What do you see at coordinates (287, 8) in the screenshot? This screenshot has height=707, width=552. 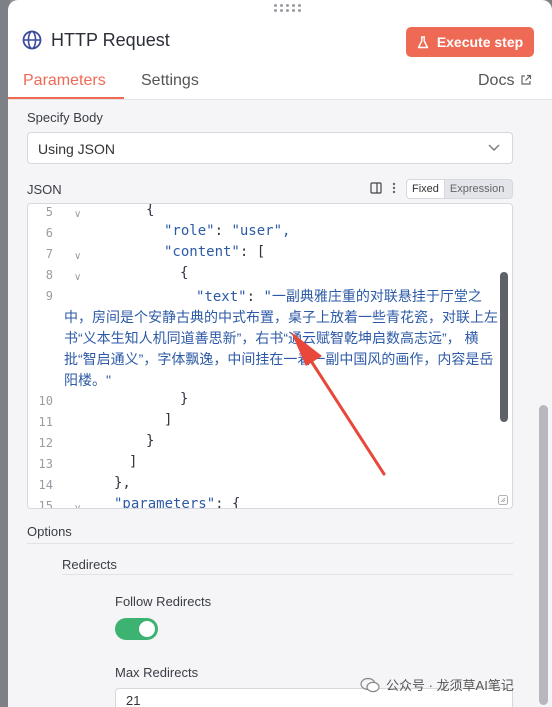 I see `drag-handle` at bounding box center [287, 8].